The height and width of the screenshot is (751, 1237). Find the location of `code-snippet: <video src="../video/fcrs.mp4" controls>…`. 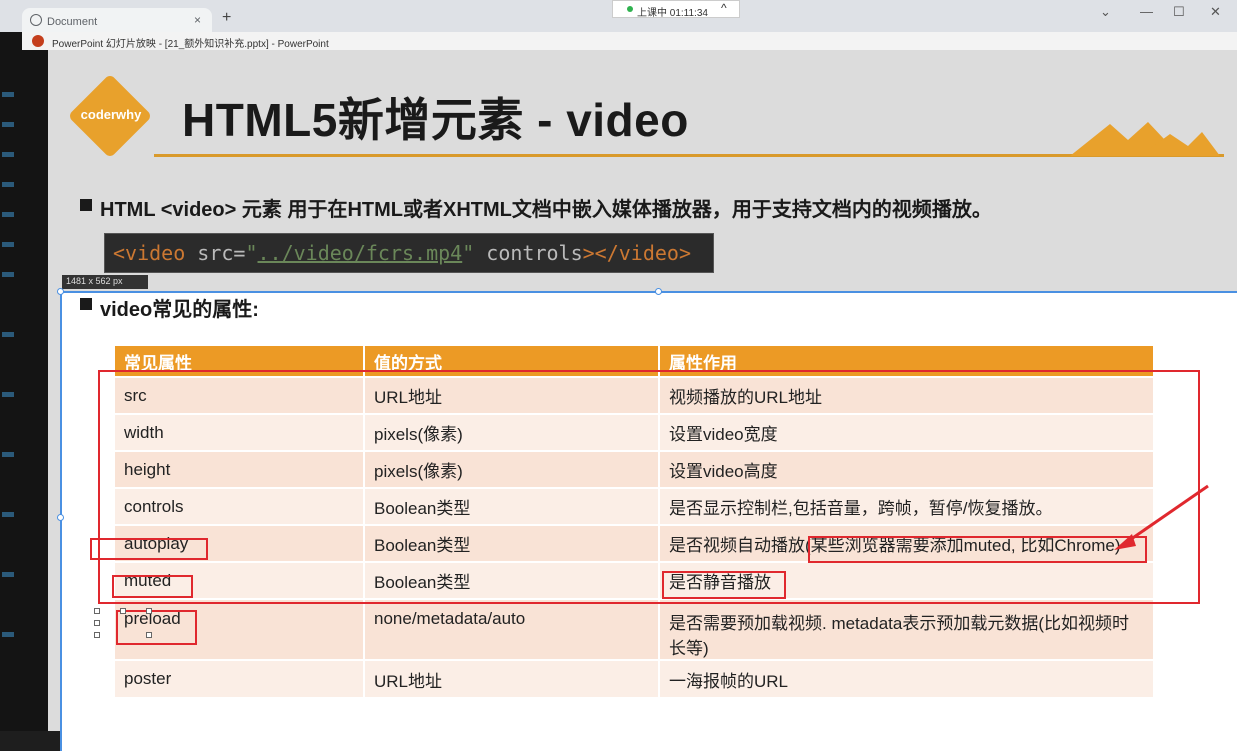

code-snippet: <video src="../video/fcrs.mp4" controls>… is located at coordinates (409, 253).